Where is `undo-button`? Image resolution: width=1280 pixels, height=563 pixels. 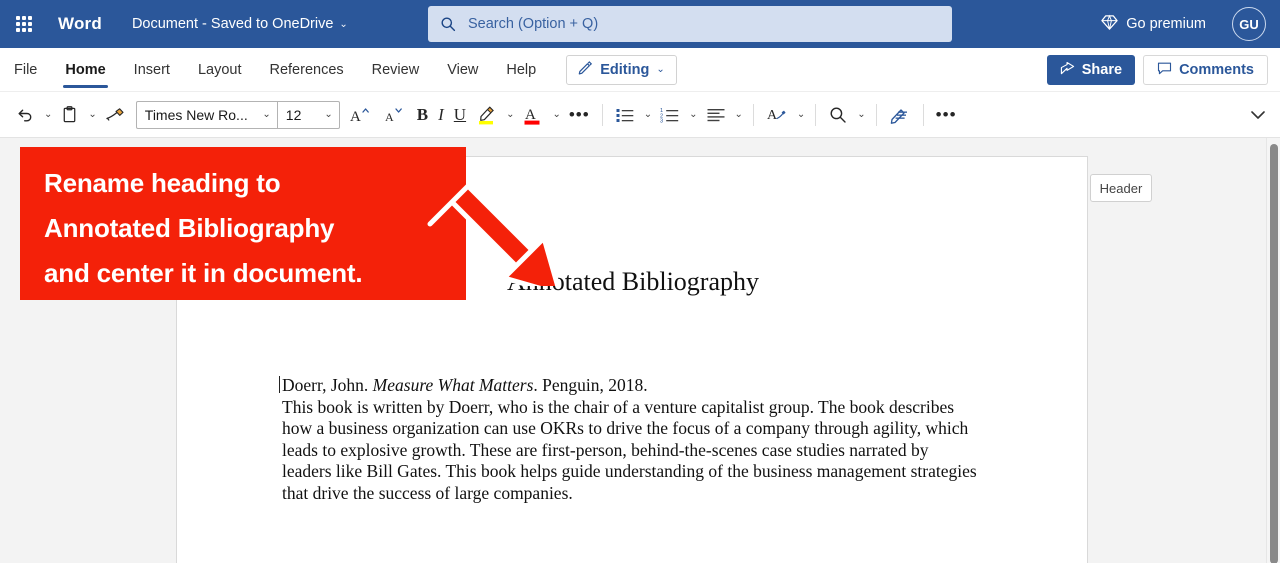
undo-button is located at coordinates (25, 115).